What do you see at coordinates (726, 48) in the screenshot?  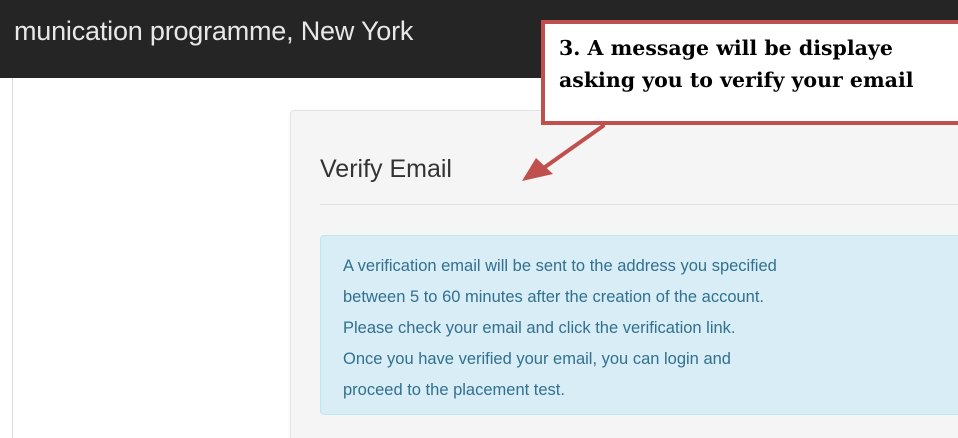 I see `callout-text-line: 3. A message will be displaye` at bounding box center [726, 48].